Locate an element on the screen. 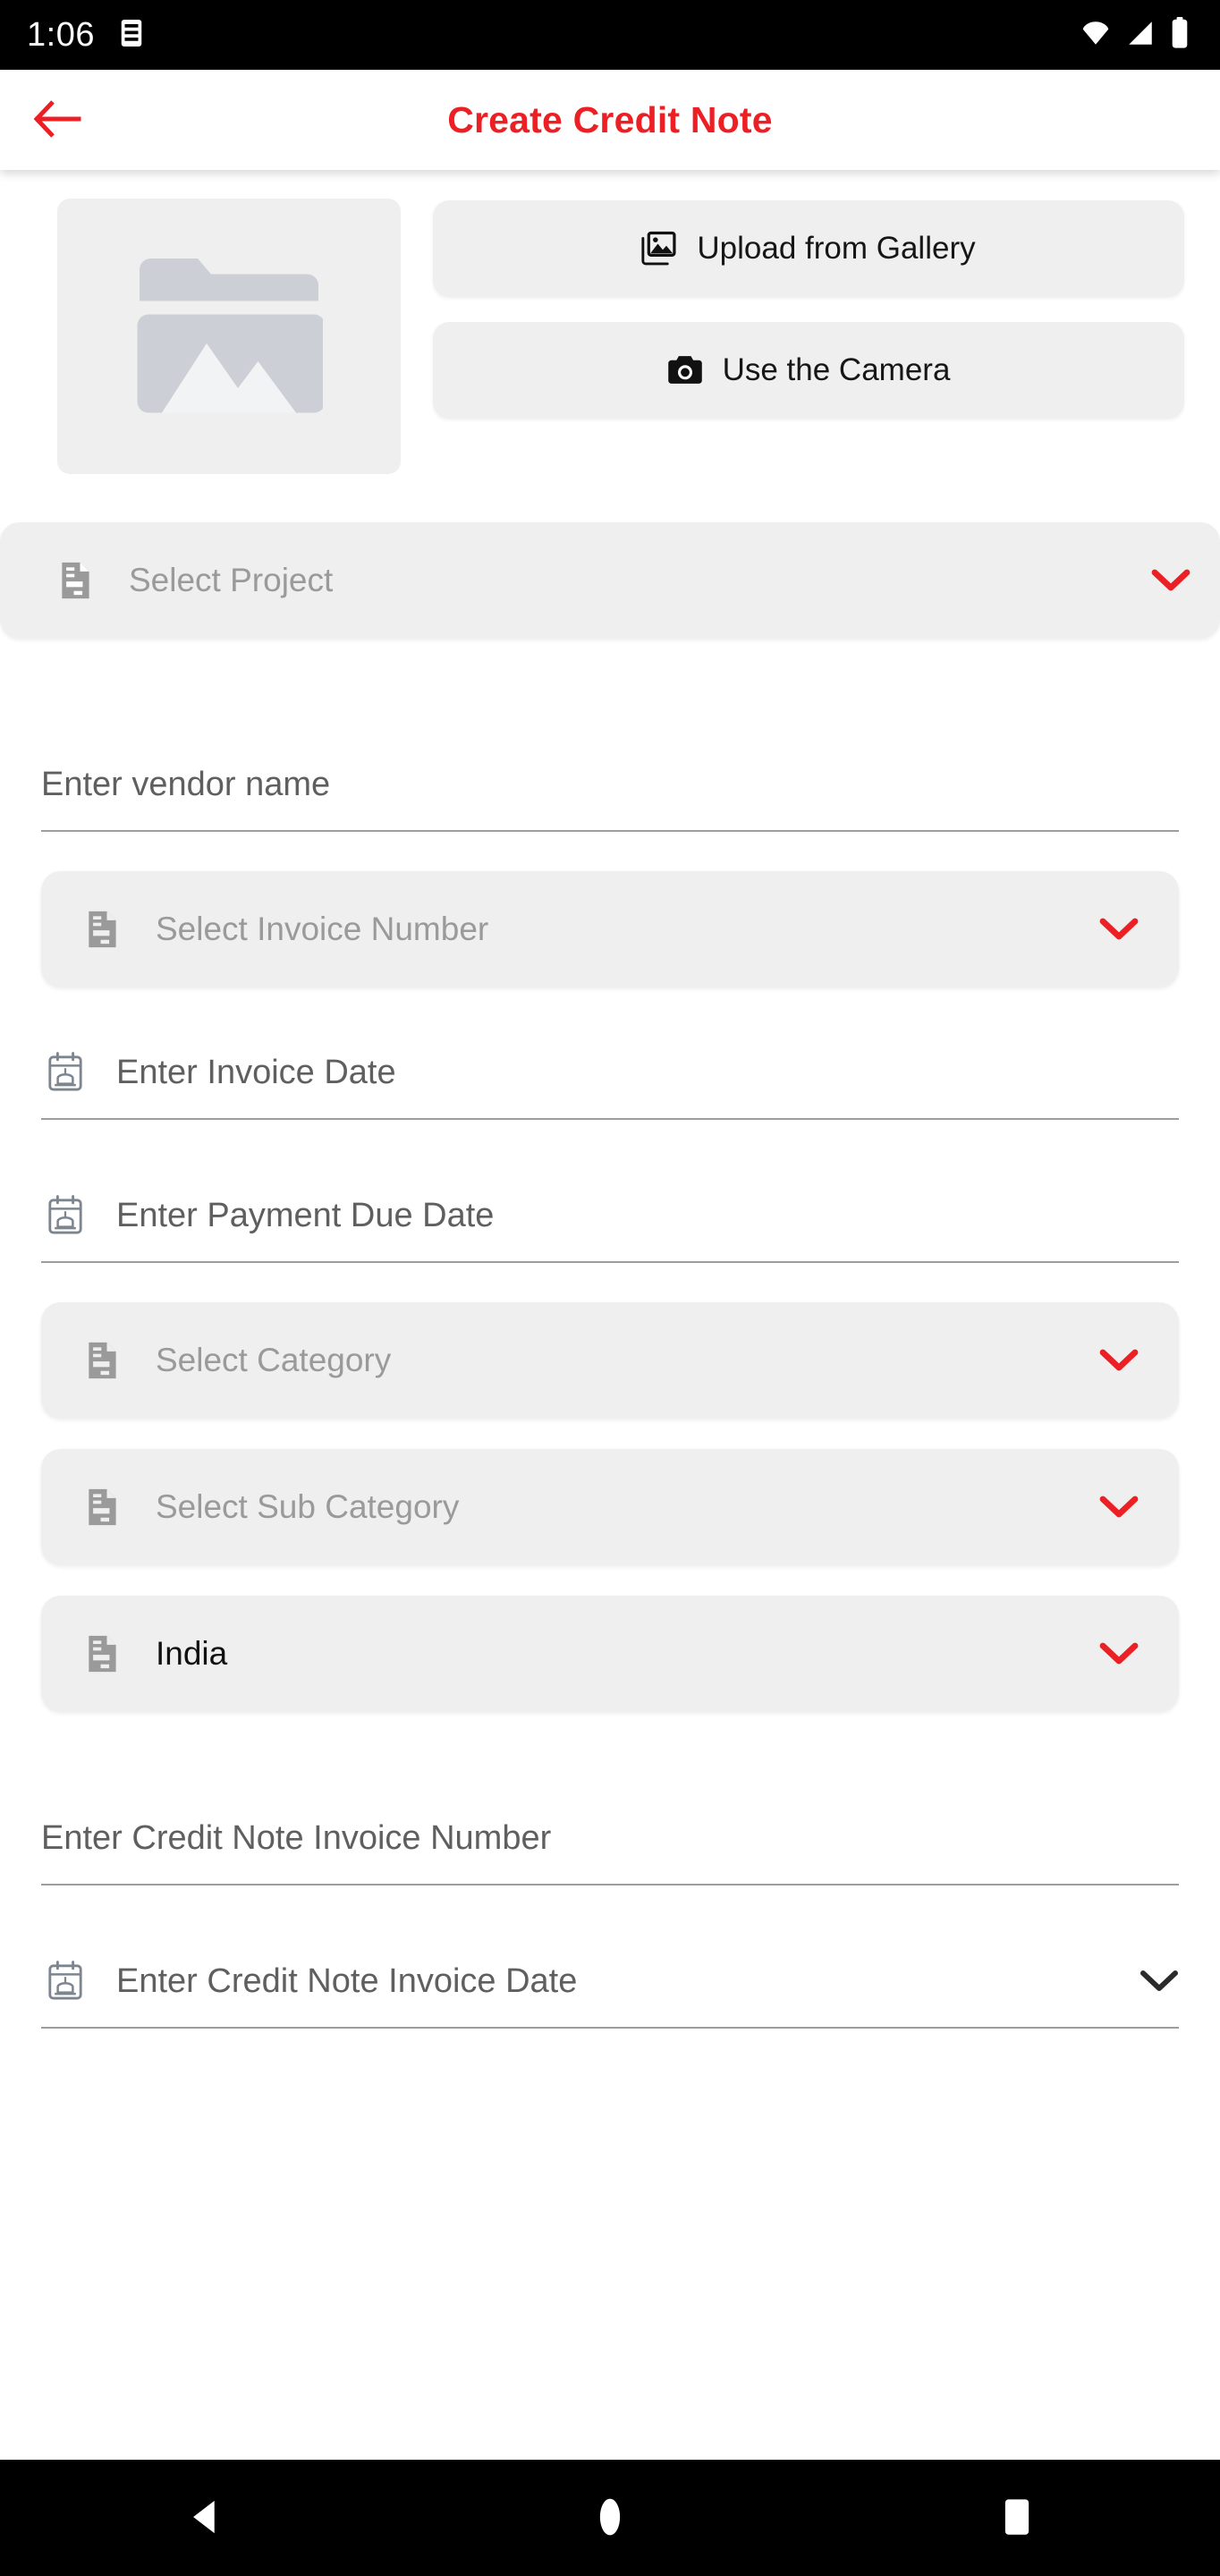  back-button is located at coordinates (58, 120).